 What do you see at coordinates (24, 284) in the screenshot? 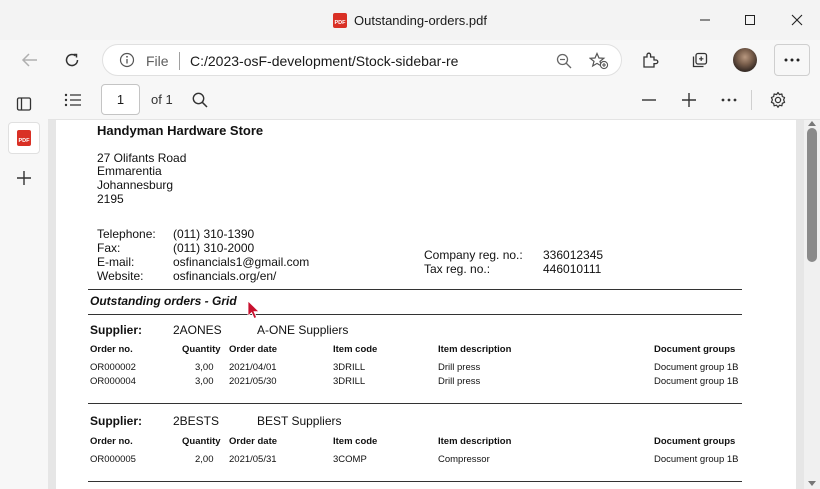
I see `vertical-tab-sidebar: PDF` at bounding box center [24, 284].